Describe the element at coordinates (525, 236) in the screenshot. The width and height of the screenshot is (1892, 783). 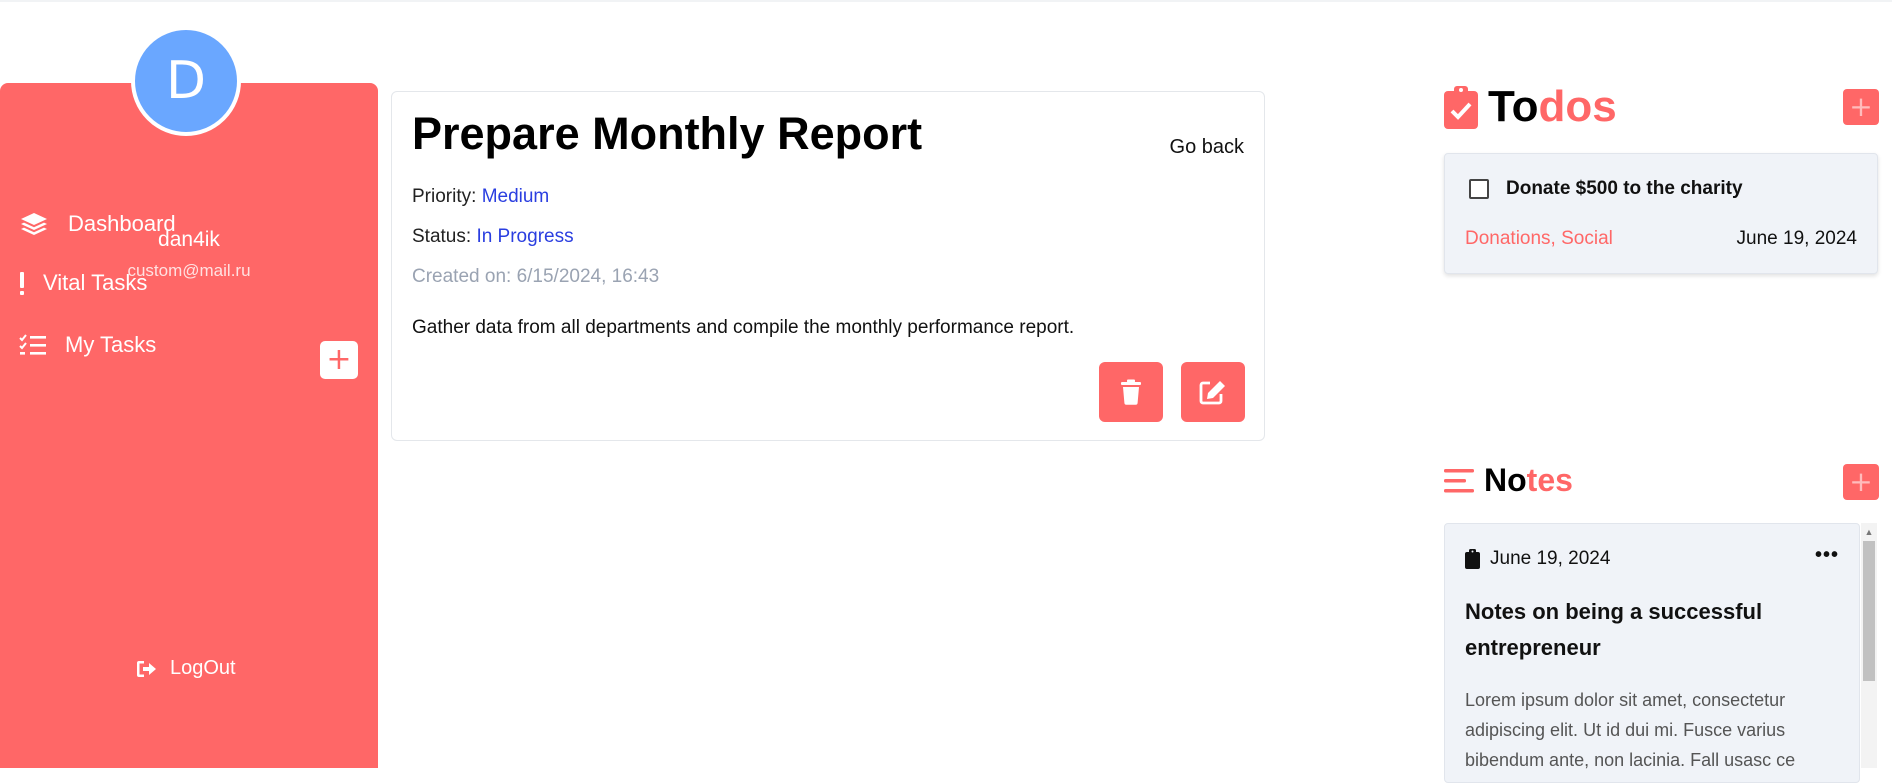
I see `status-value: In Progress` at that location.